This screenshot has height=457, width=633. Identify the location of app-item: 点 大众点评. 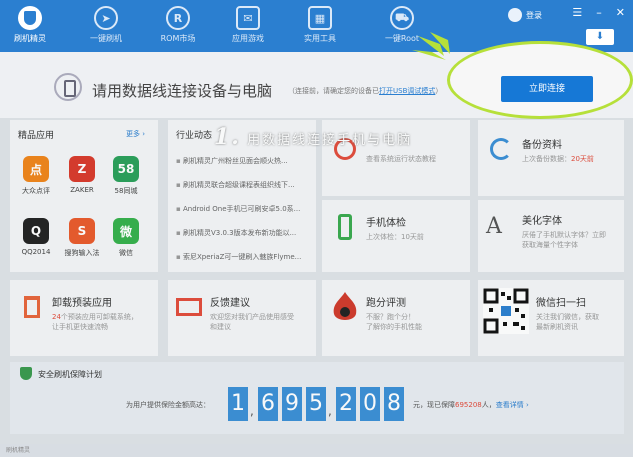
(36, 176).